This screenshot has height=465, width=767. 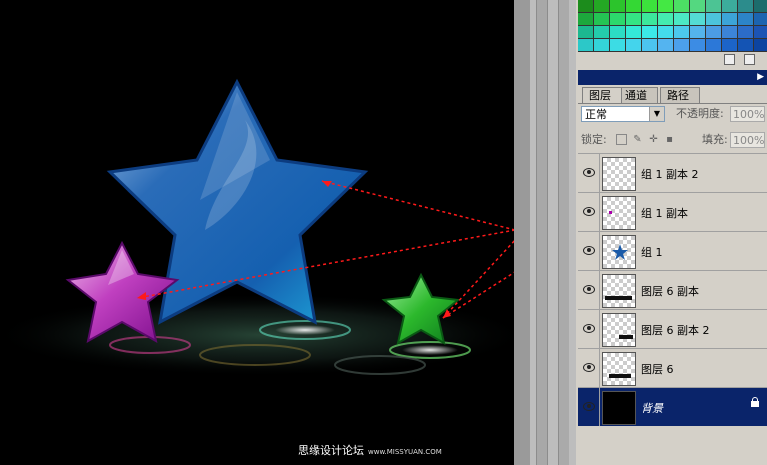 I want to click on layer-row: 图层 6, so click(x=672, y=367).